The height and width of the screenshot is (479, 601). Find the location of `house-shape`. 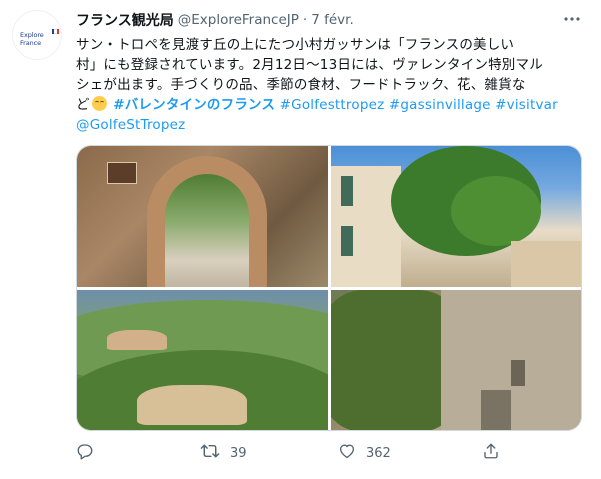

house-shape is located at coordinates (546, 264).